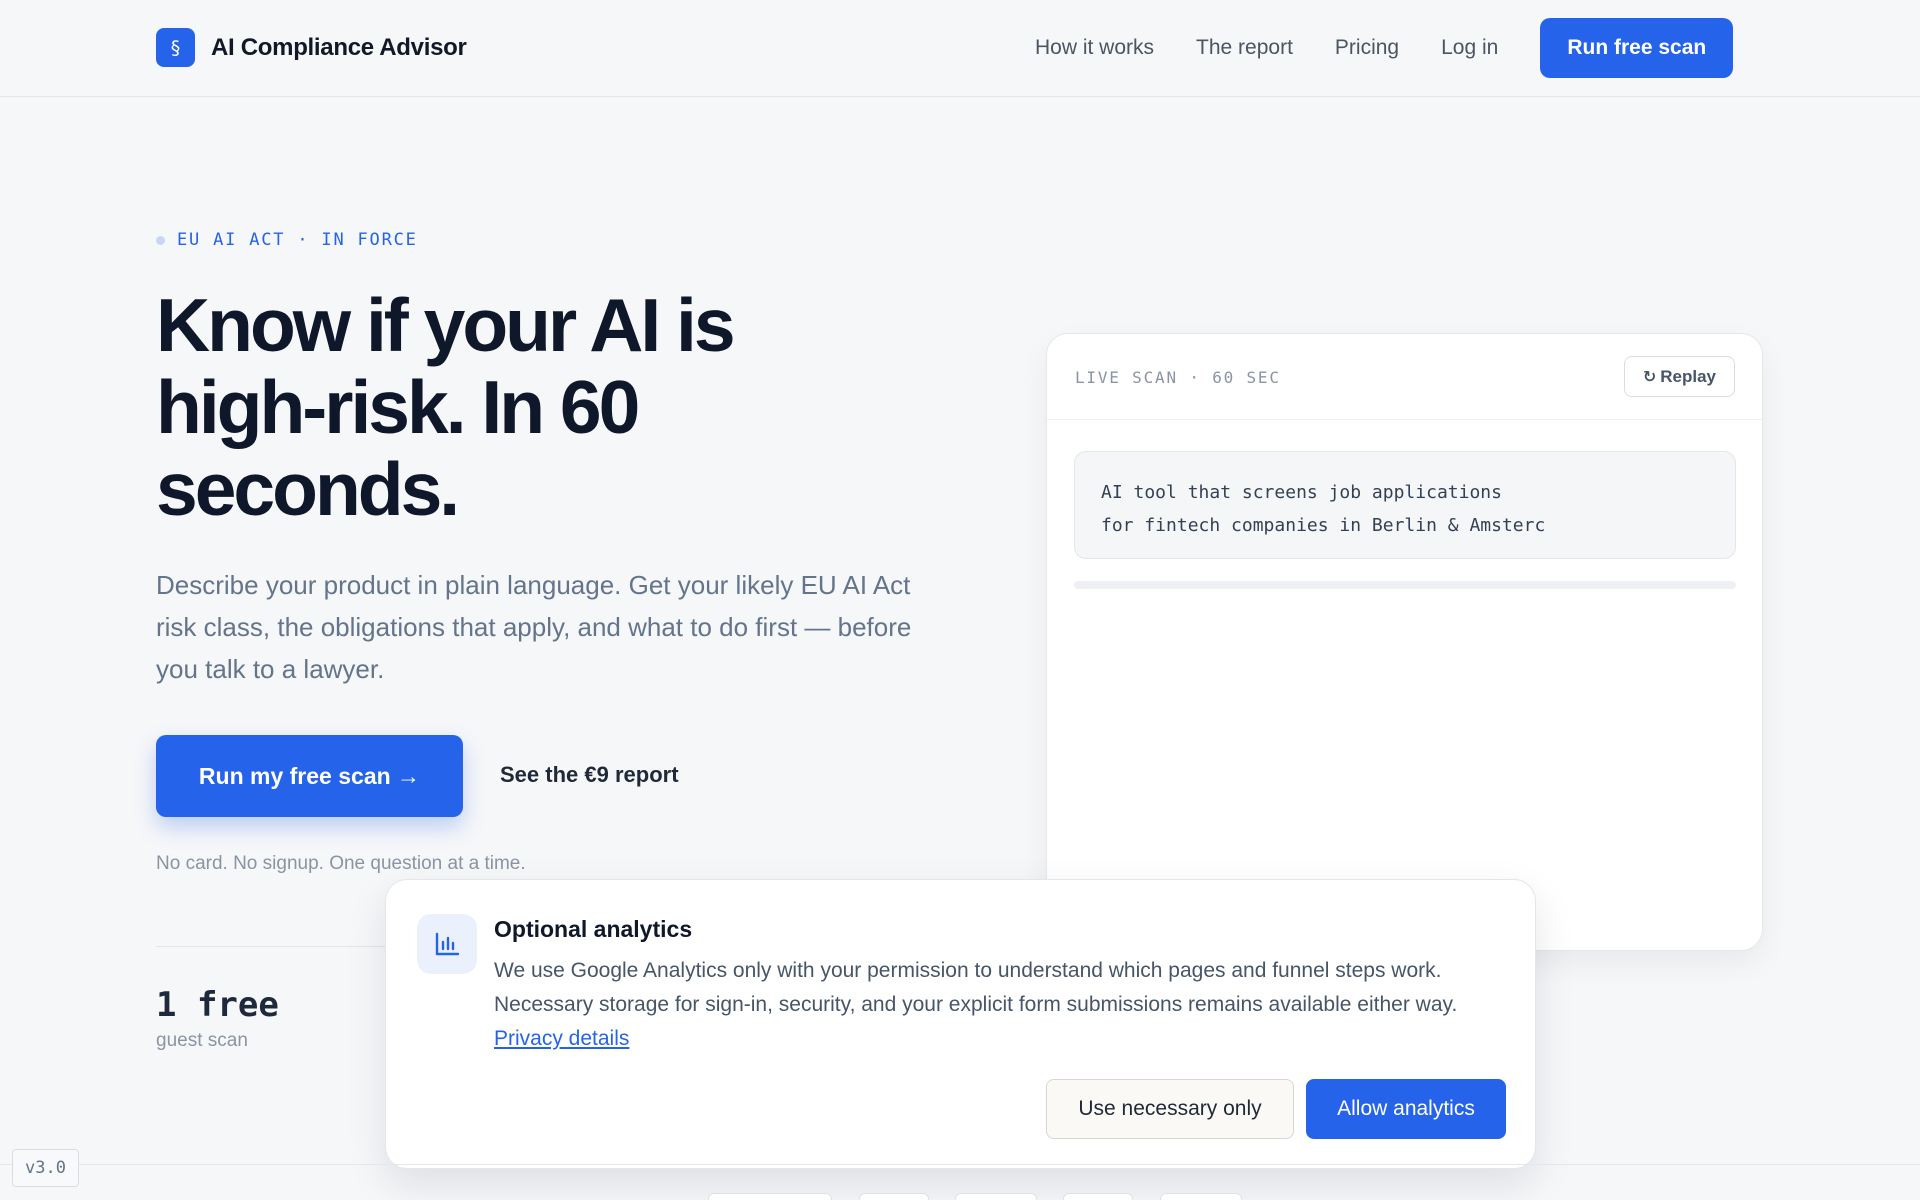 The image size is (1920, 1200). I want to click on privacy-details-link: Privacy details, so click(561, 1038).